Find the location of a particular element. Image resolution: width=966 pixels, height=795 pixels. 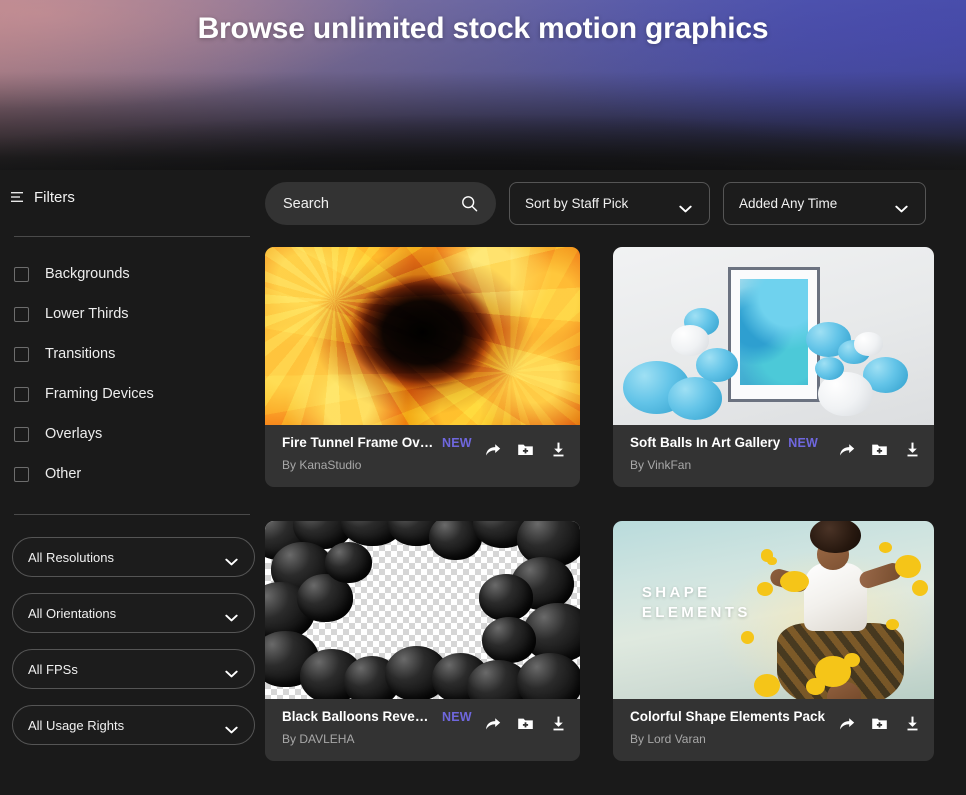

checkbox-overlays is located at coordinates (21, 434).